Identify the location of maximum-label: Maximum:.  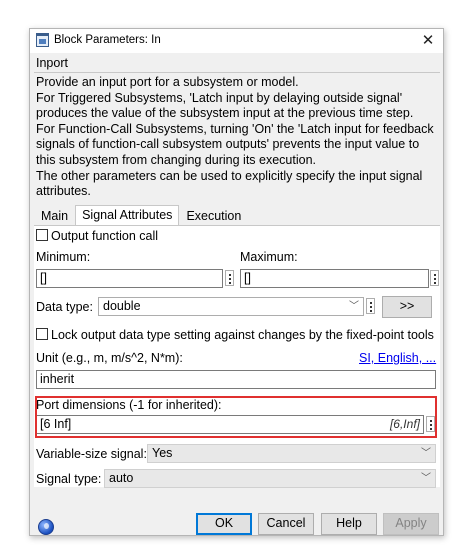
(269, 257).